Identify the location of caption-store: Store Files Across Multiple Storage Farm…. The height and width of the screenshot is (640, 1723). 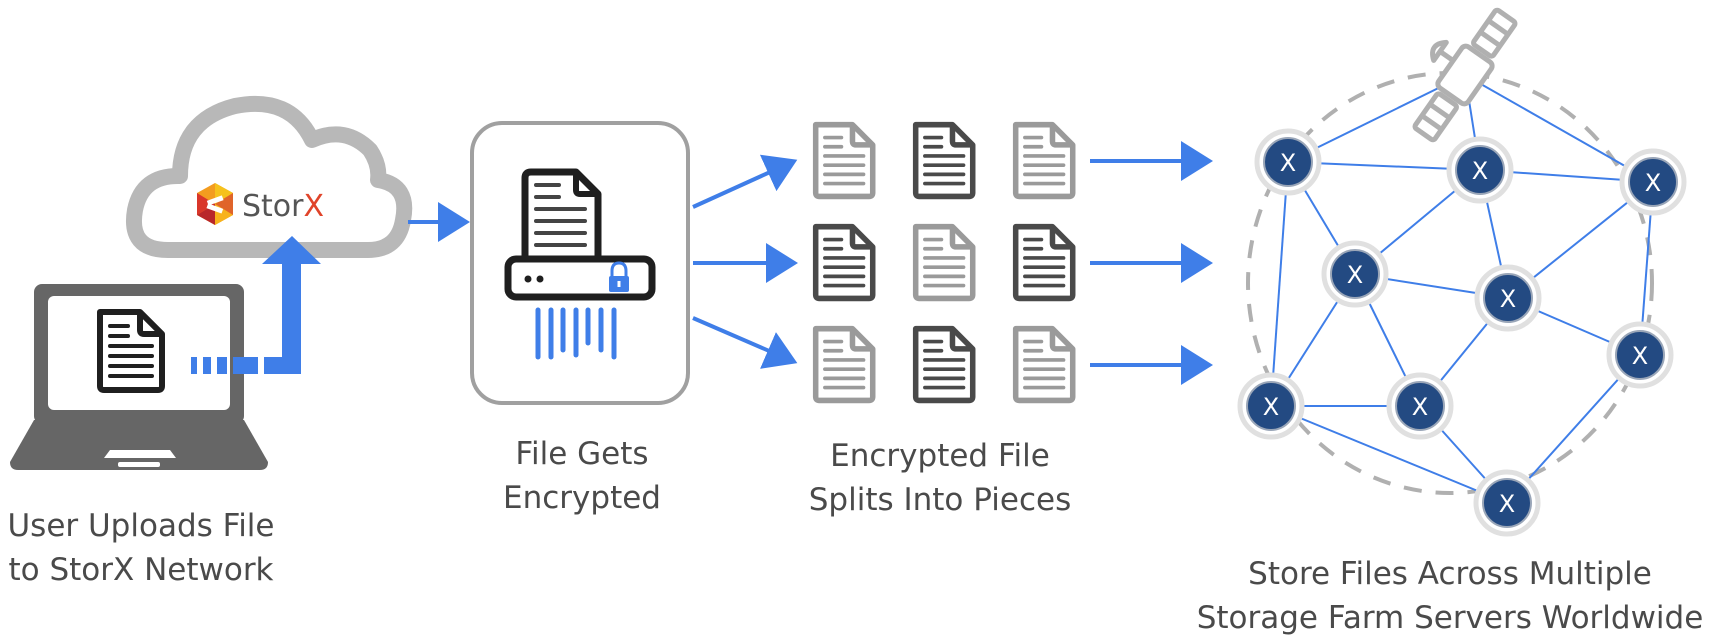
(1450, 596).